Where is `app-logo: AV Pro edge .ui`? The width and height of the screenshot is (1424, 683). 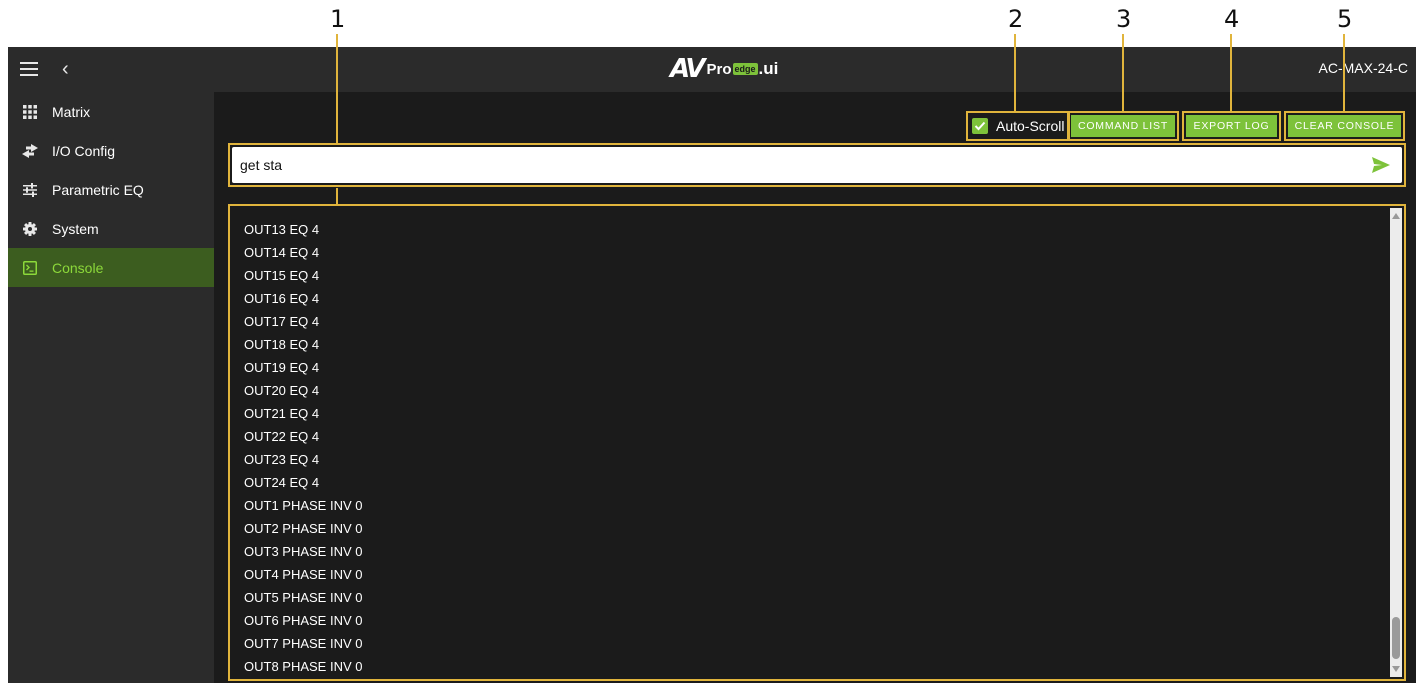
app-logo: AV Pro edge .ui is located at coordinates (724, 69).